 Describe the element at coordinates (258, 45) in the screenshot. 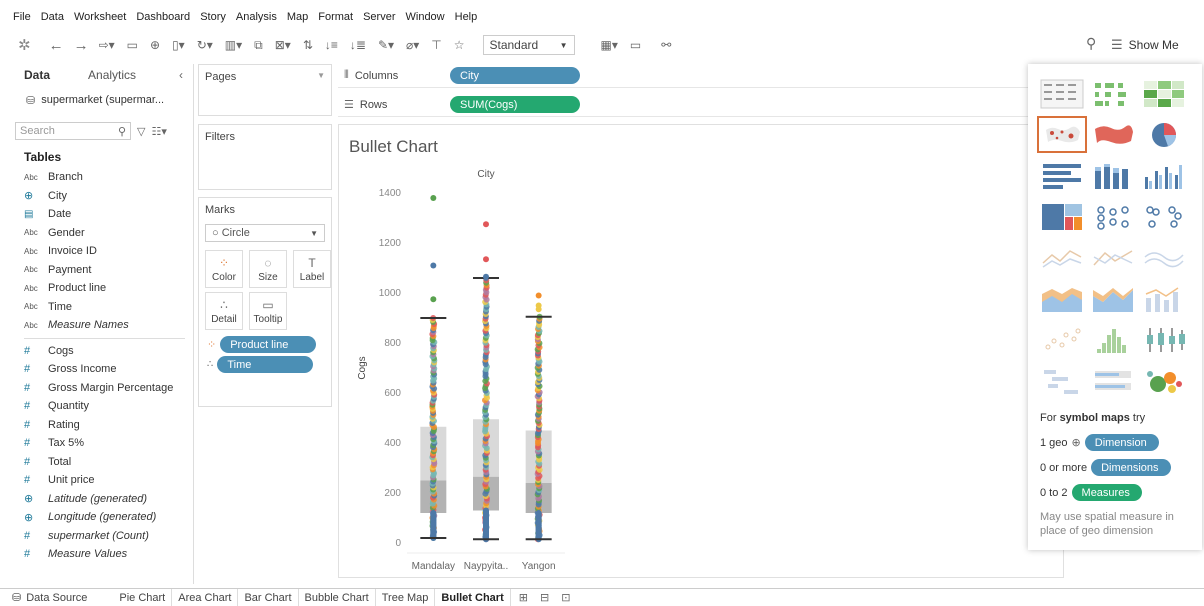

I see `duplicate-icon: ⧉` at that location.